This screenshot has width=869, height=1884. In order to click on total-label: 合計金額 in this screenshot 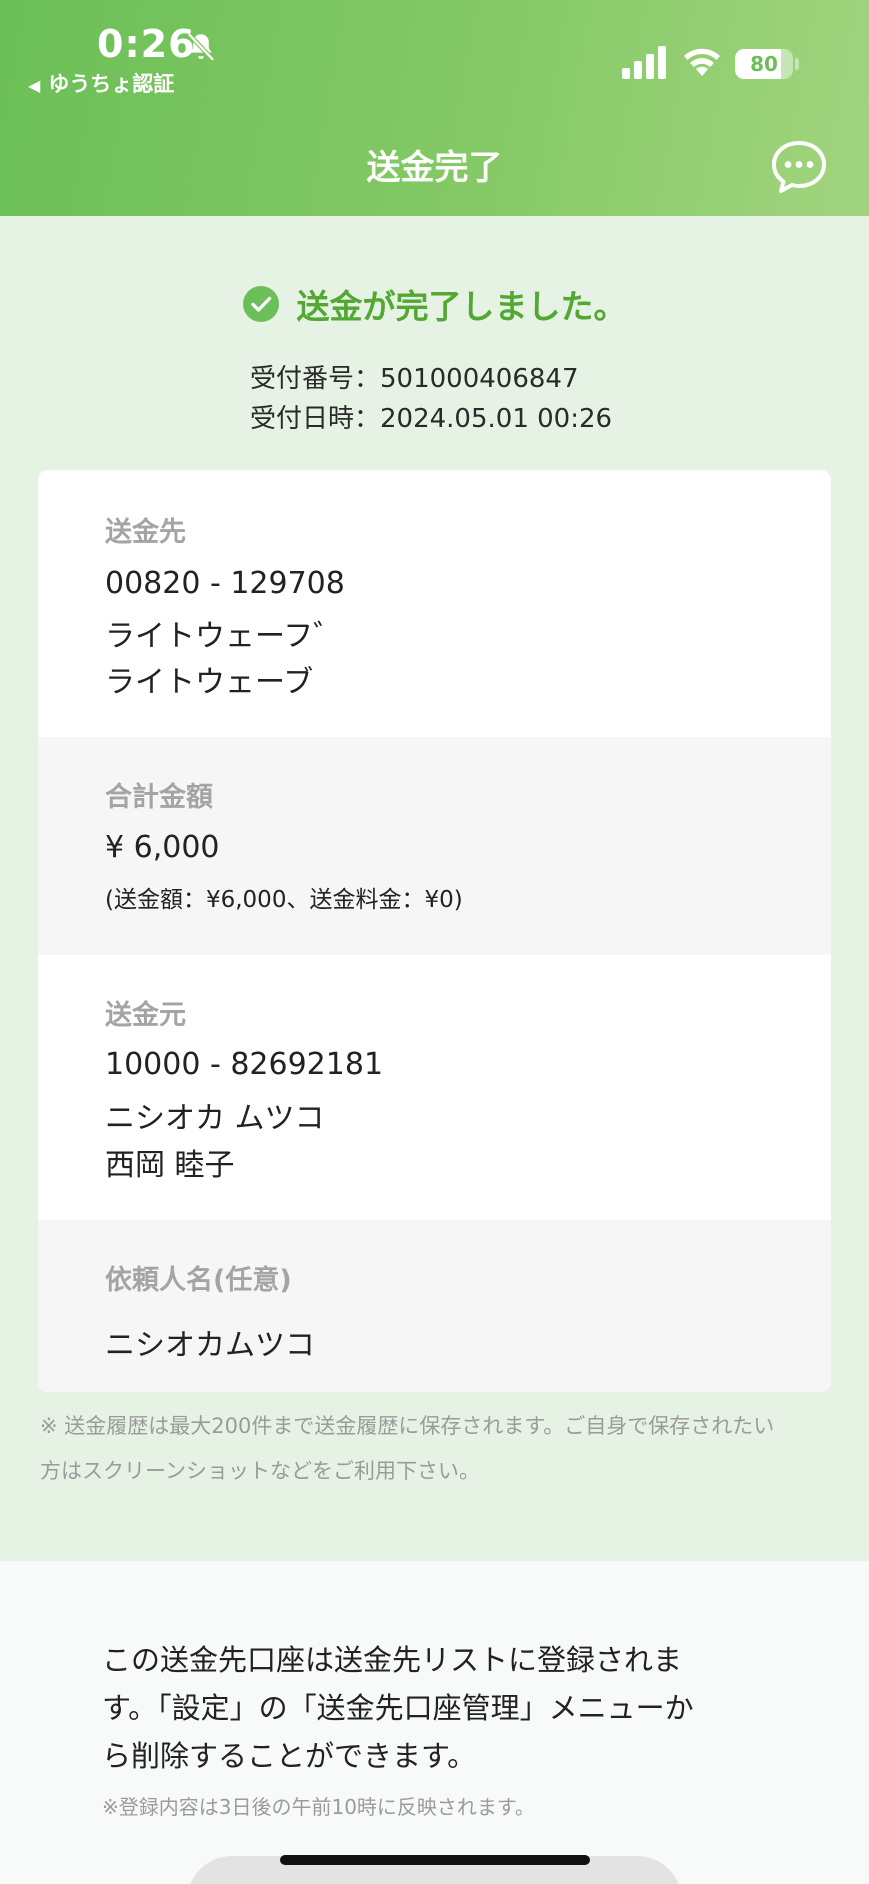, I will do `click(159, 797)`.